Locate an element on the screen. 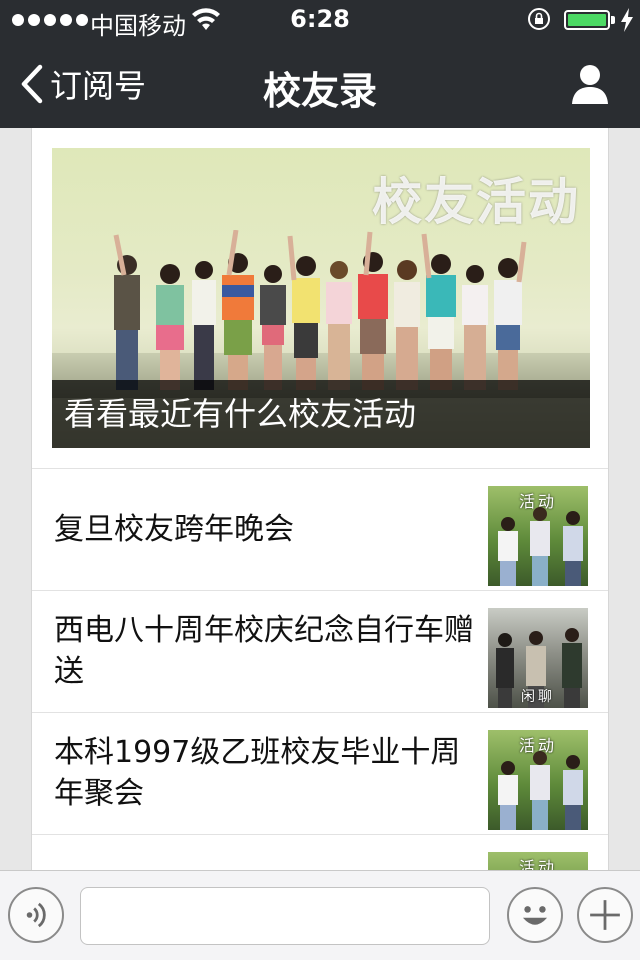  article-thumbnail: 闲聊 is located at coordinates (538, 658).